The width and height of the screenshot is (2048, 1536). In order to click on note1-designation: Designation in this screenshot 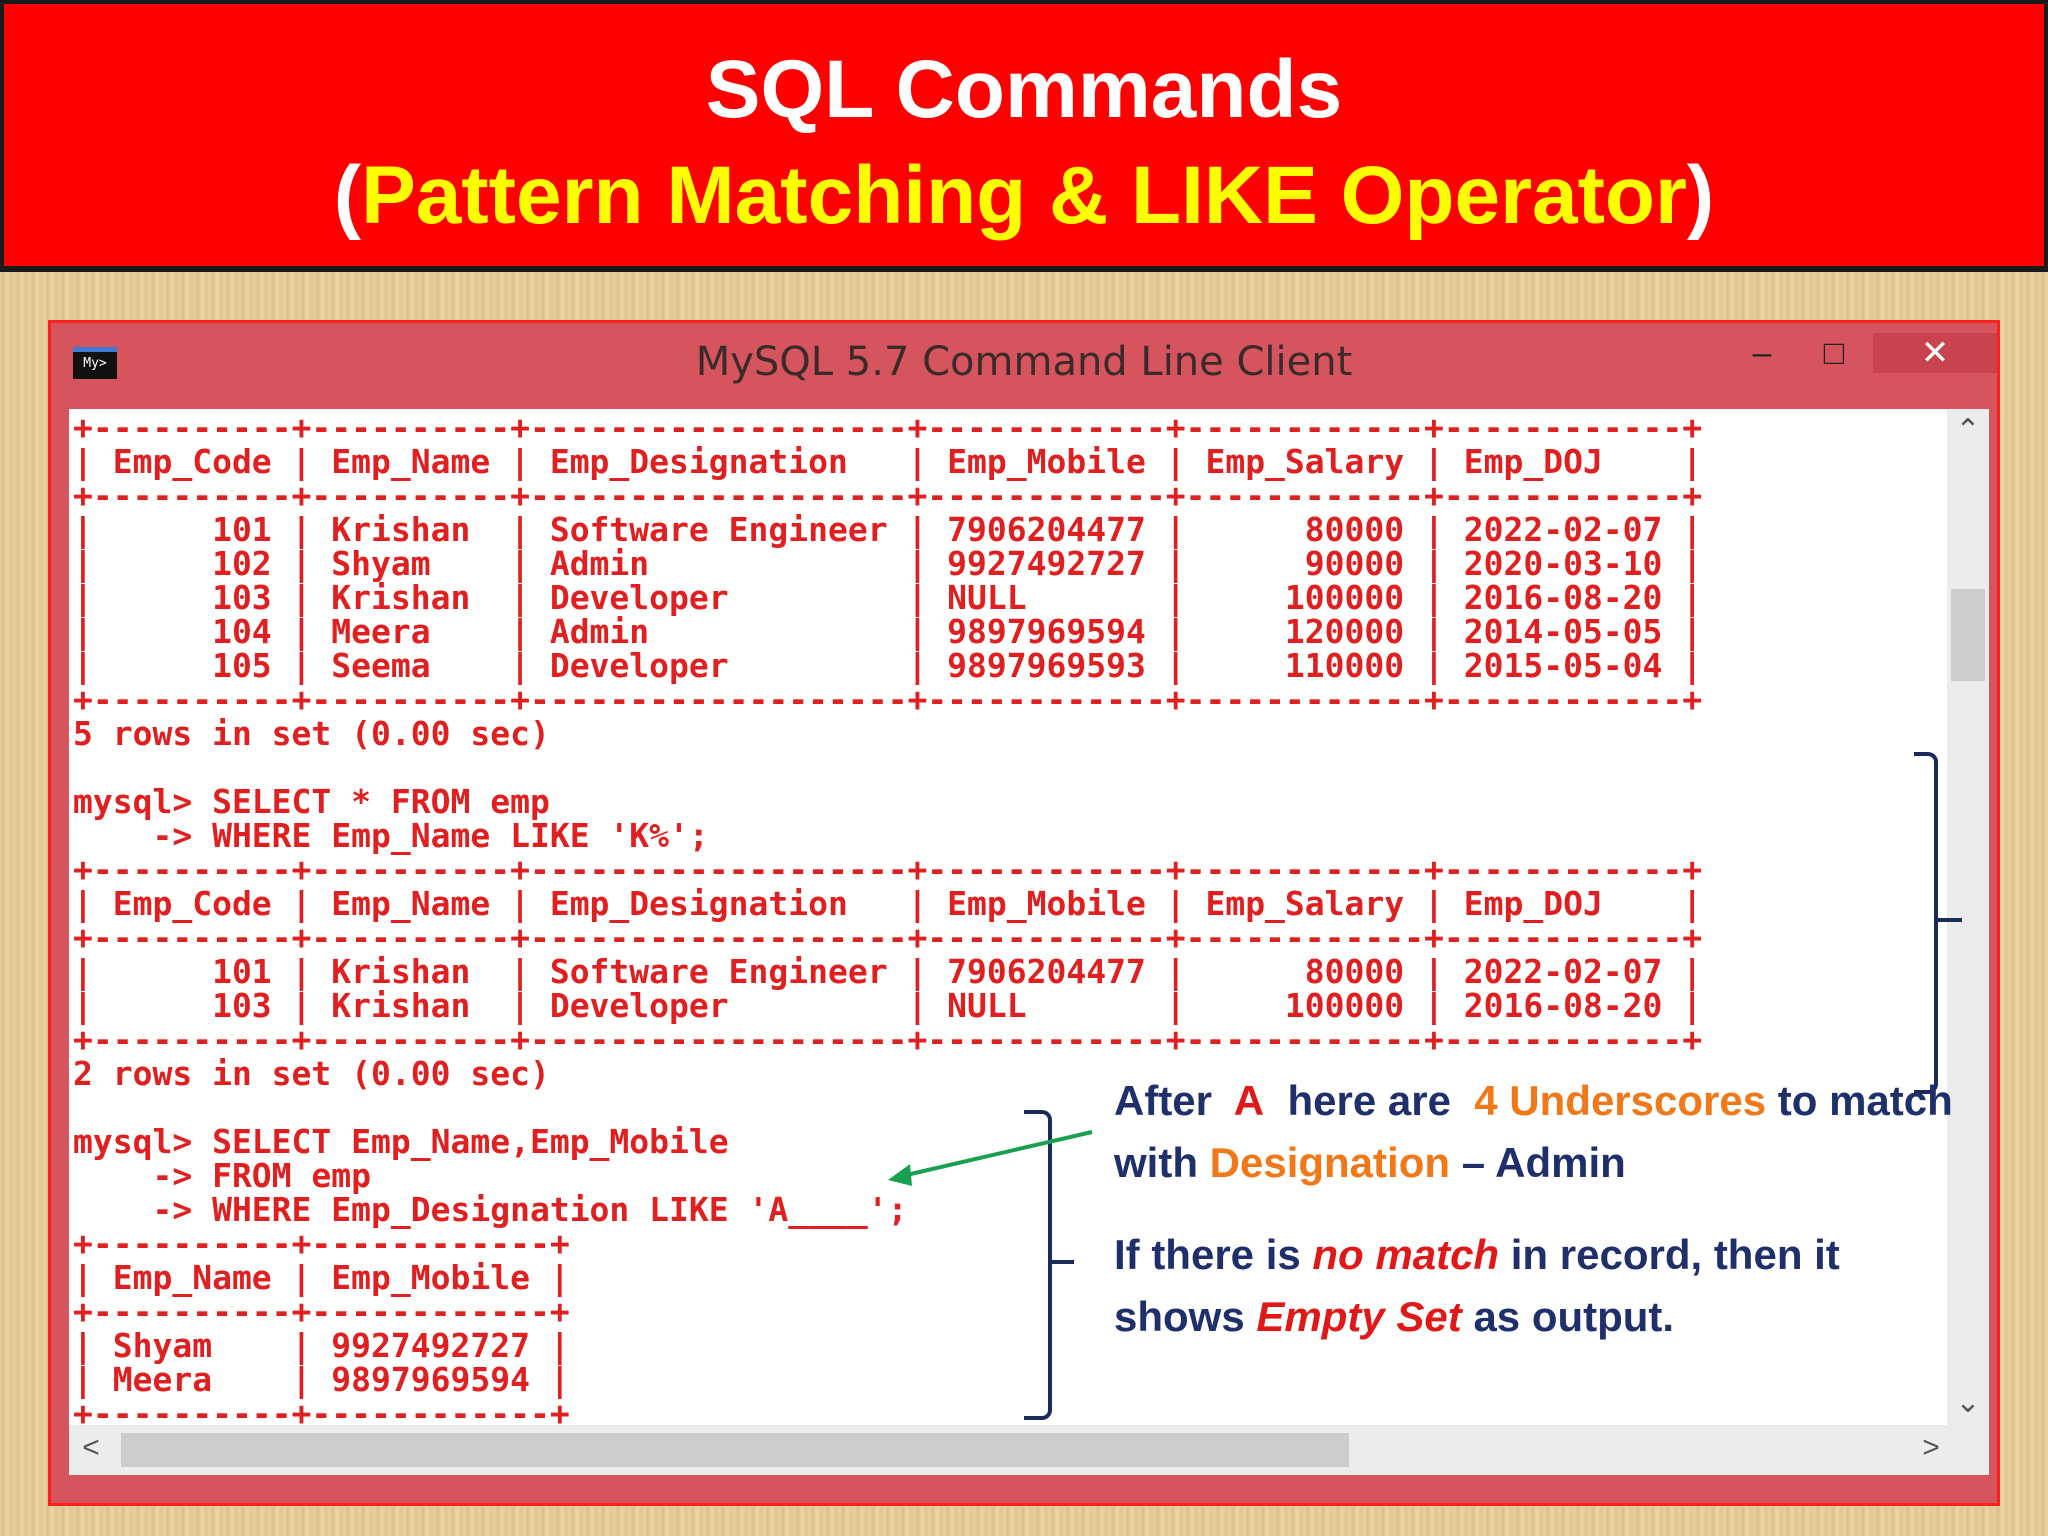, I will do `click(1330, 1162)`.